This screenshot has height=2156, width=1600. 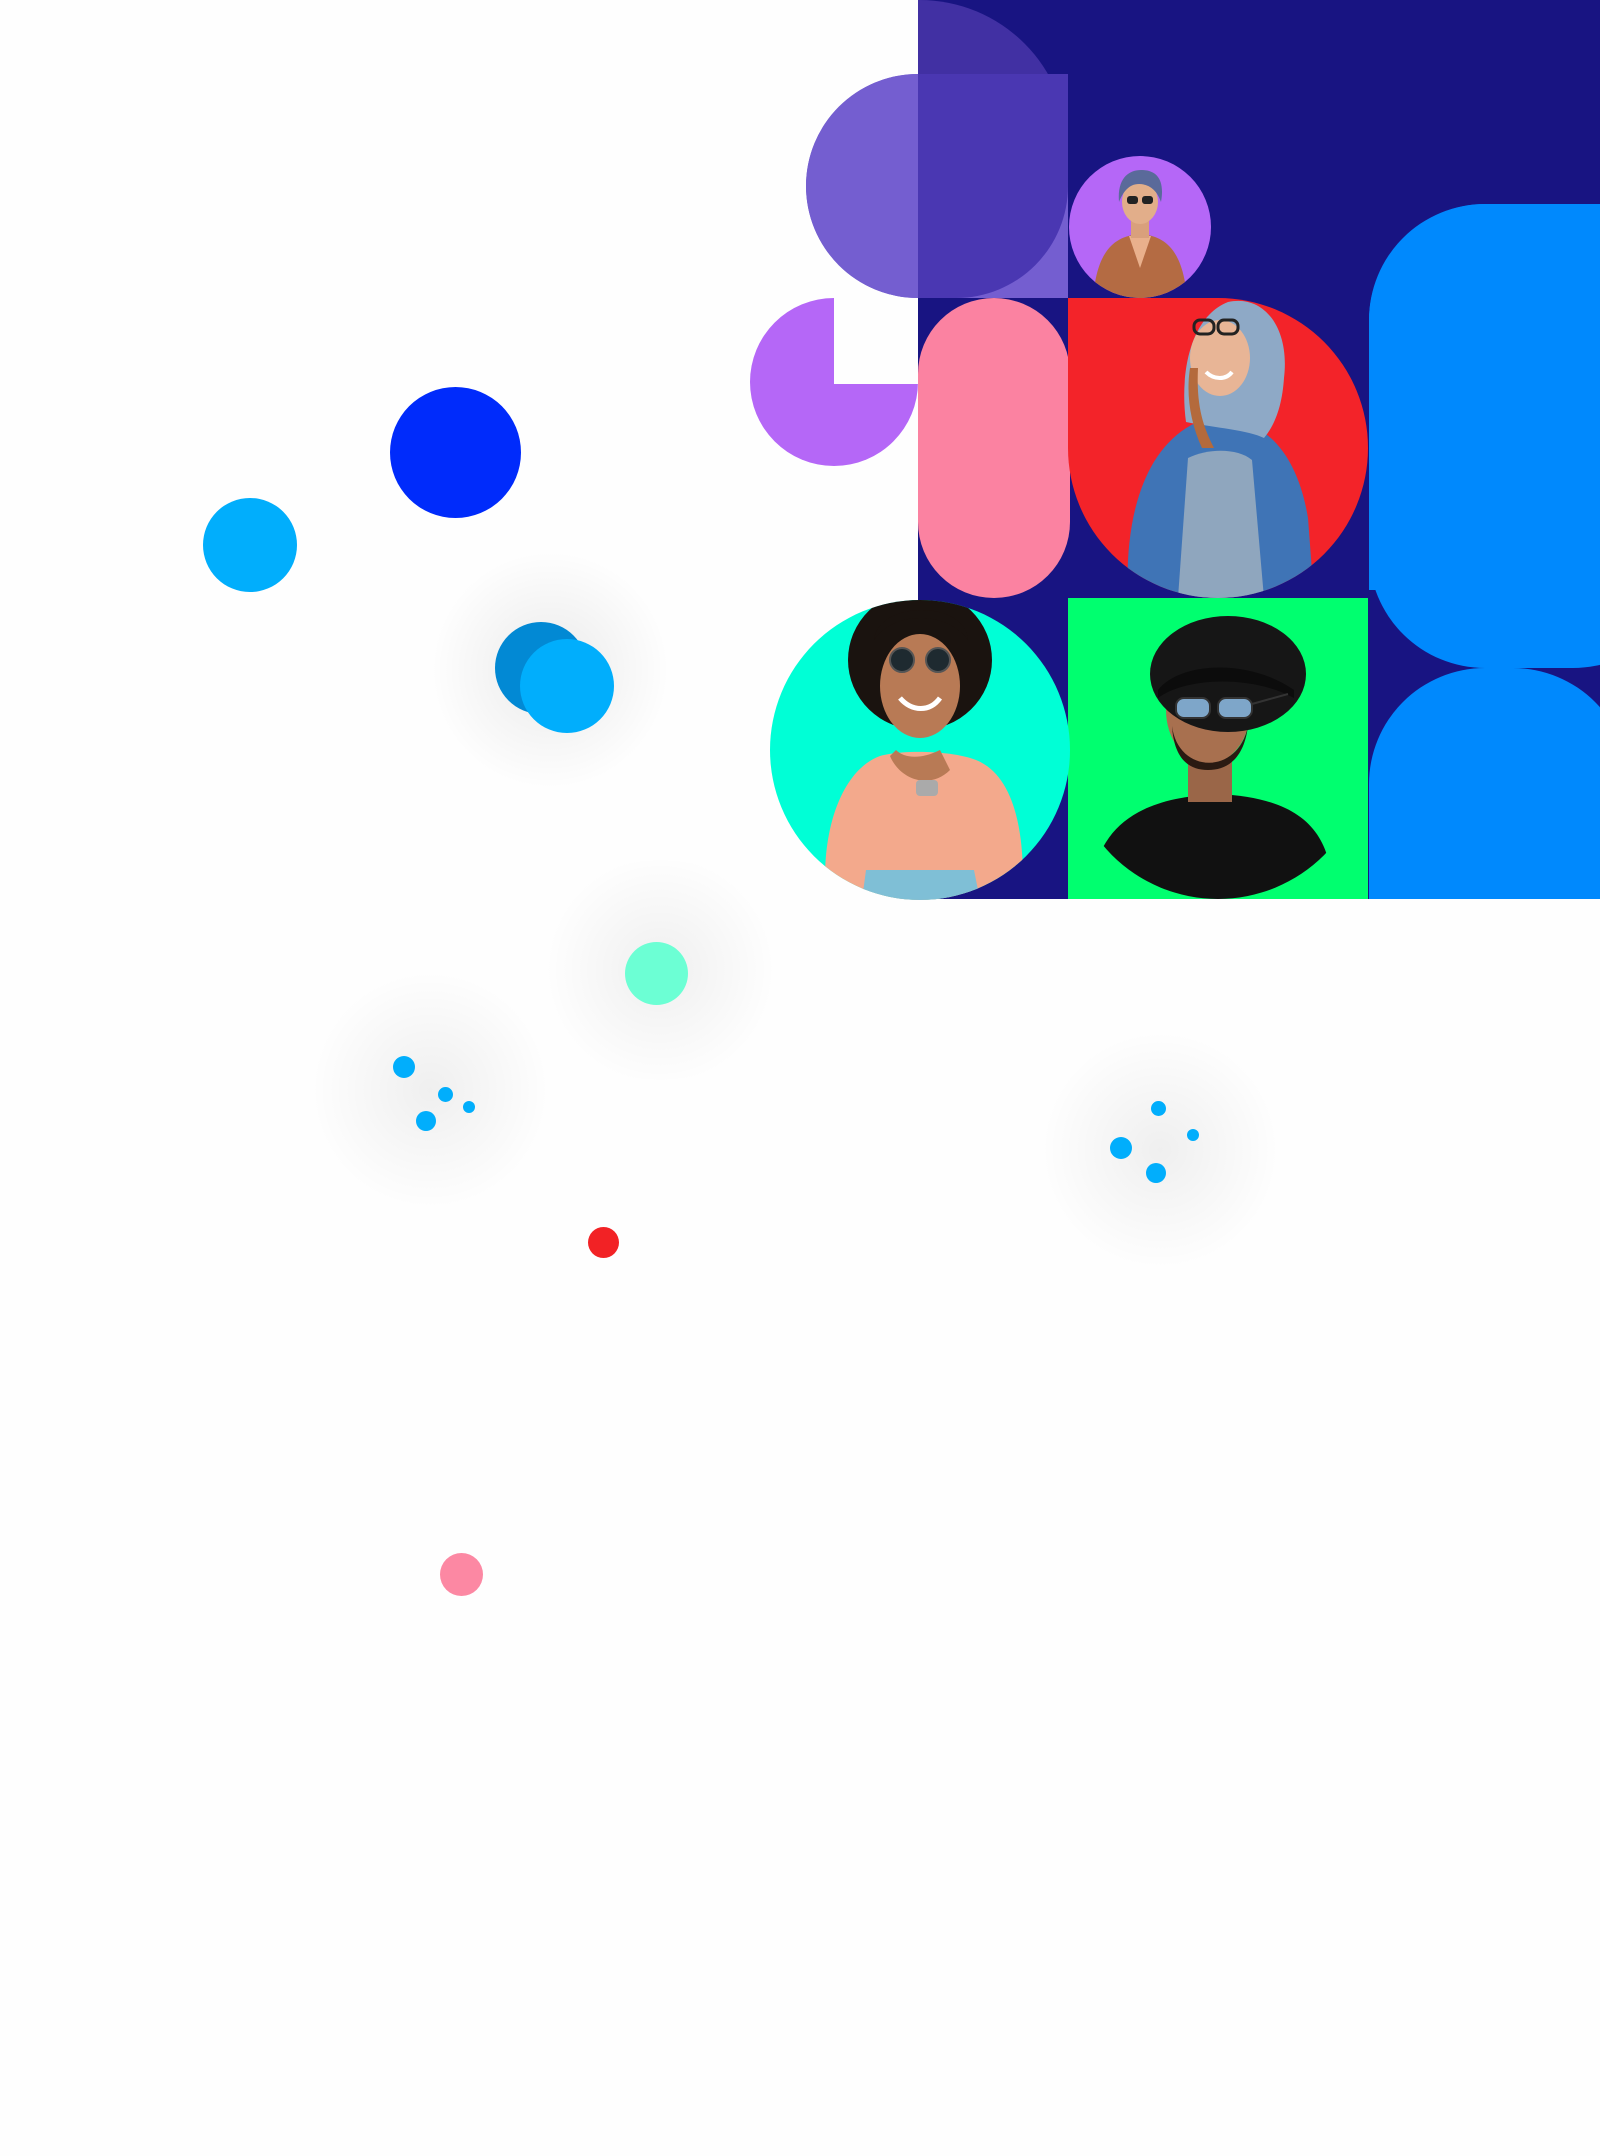 I want to click on person-woman-curly-hair-portrait, so click(x=920, y=750).